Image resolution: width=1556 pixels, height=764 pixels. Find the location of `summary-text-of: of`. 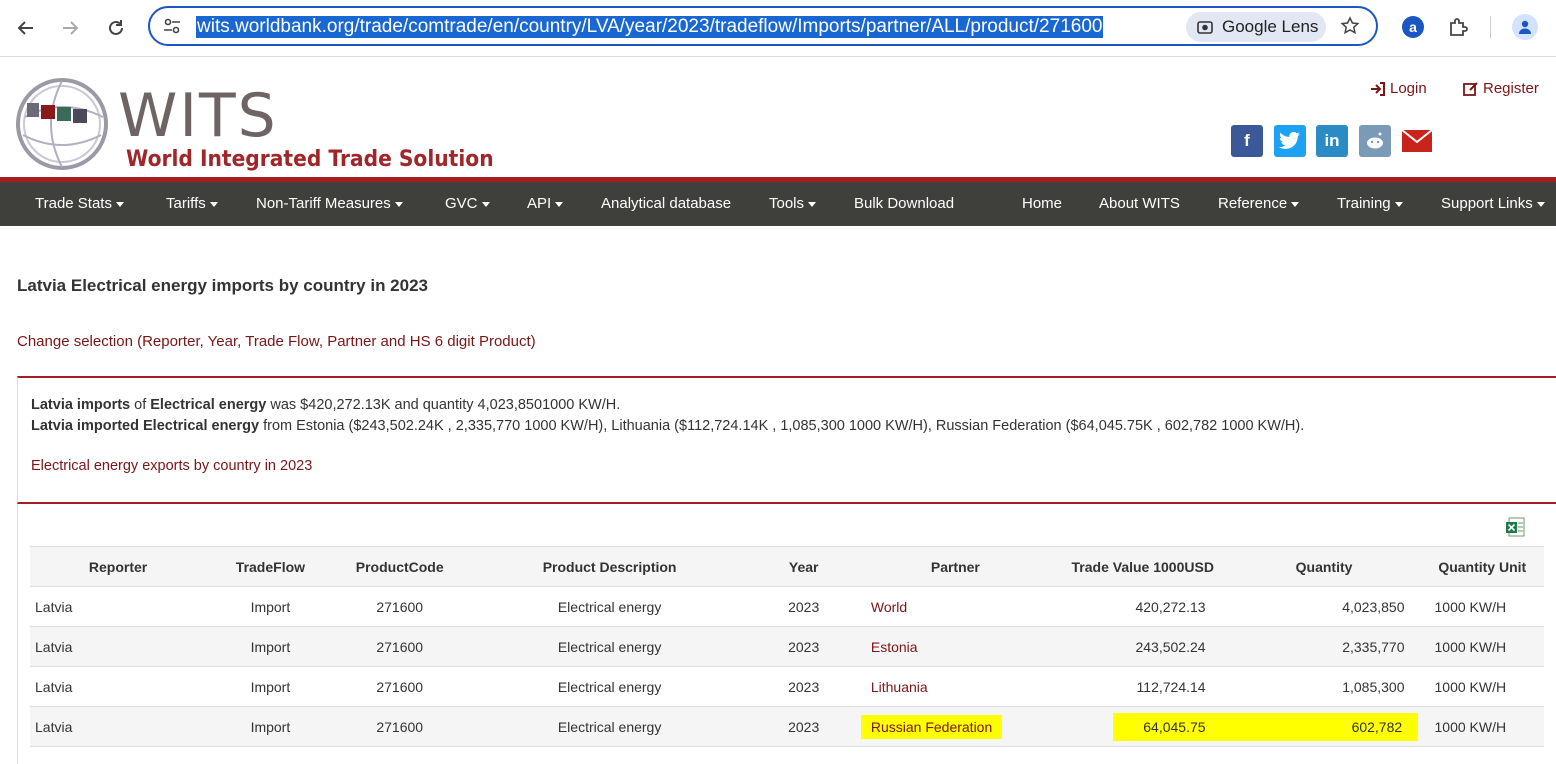

summary-text-of: of is located at coordinates (140, 405).